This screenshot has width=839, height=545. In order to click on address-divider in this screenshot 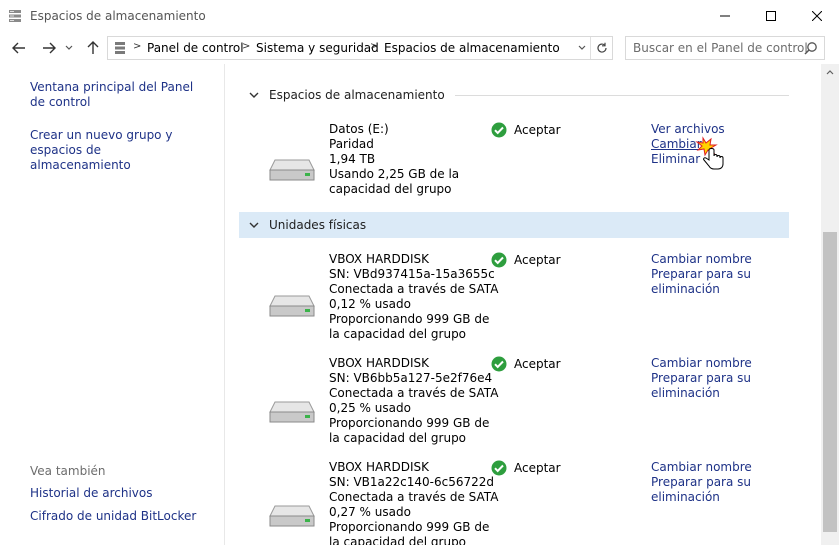, I will do `click(590, 48)`.